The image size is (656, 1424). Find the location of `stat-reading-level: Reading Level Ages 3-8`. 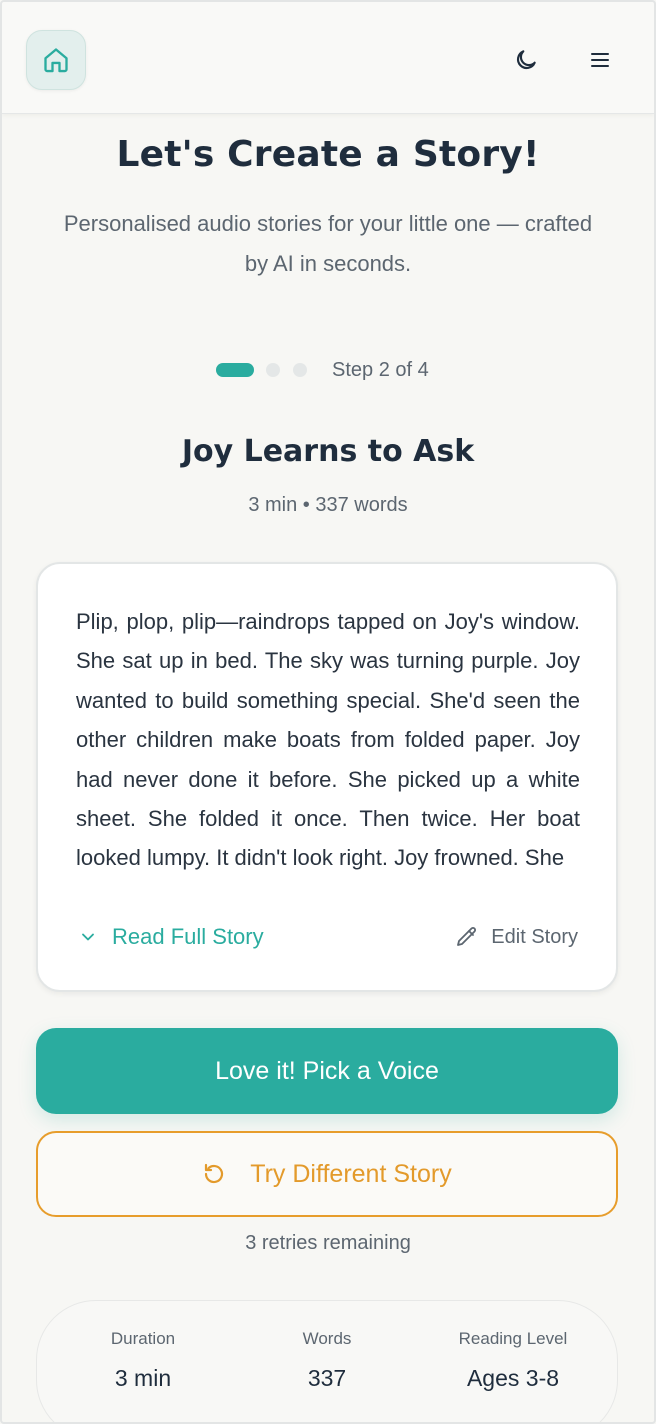

stat-reading-level: Reading Level Ages 3-8 is located at coordinates (513, 1360).